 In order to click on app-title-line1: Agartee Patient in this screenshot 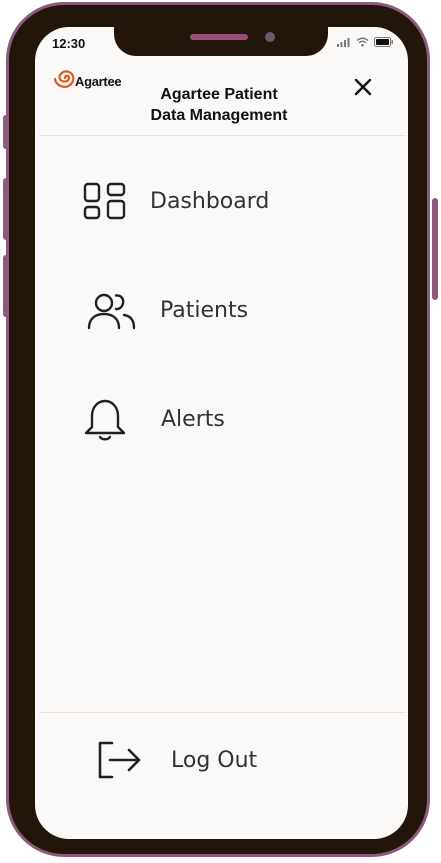, I will do `click(219, 94)`.